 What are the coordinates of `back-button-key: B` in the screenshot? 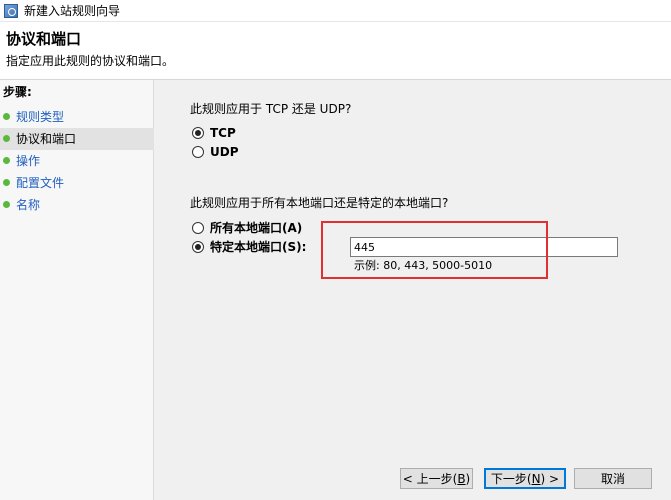 It's located at (461, 478).